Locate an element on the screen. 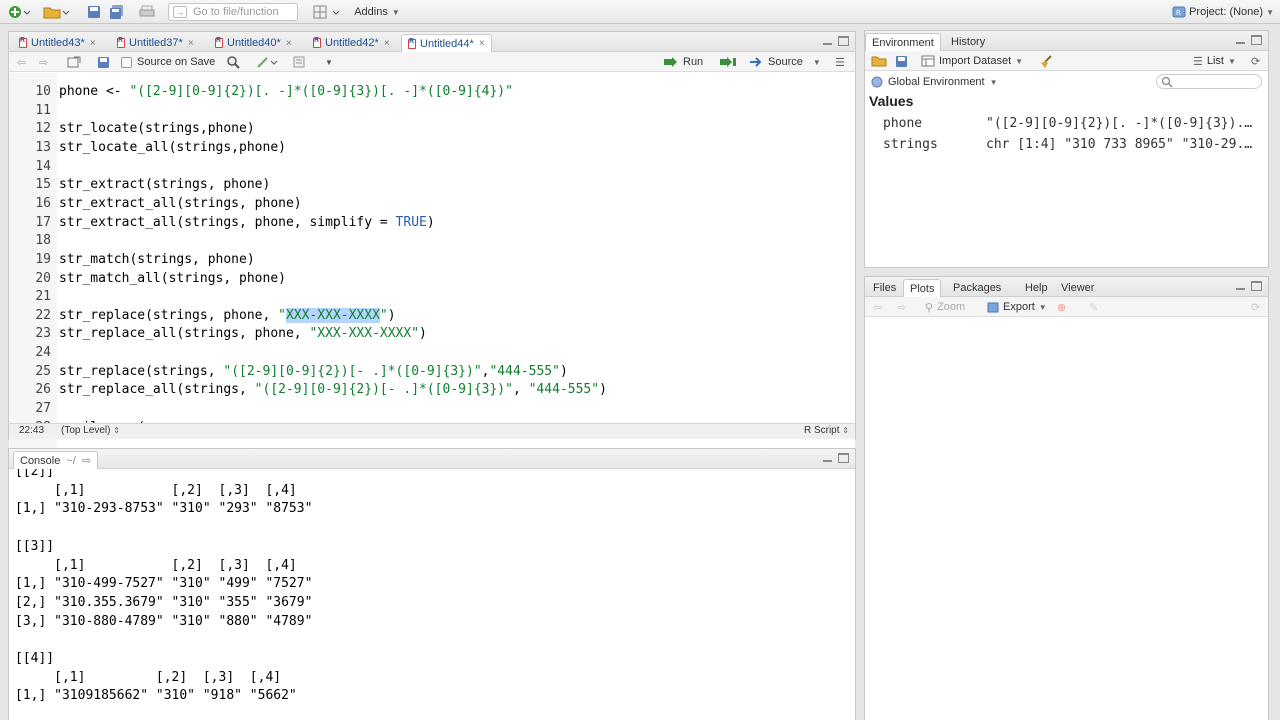 This screenshot has height=720, width=1280. environment-search-input is located at coordinates (1209, 81).